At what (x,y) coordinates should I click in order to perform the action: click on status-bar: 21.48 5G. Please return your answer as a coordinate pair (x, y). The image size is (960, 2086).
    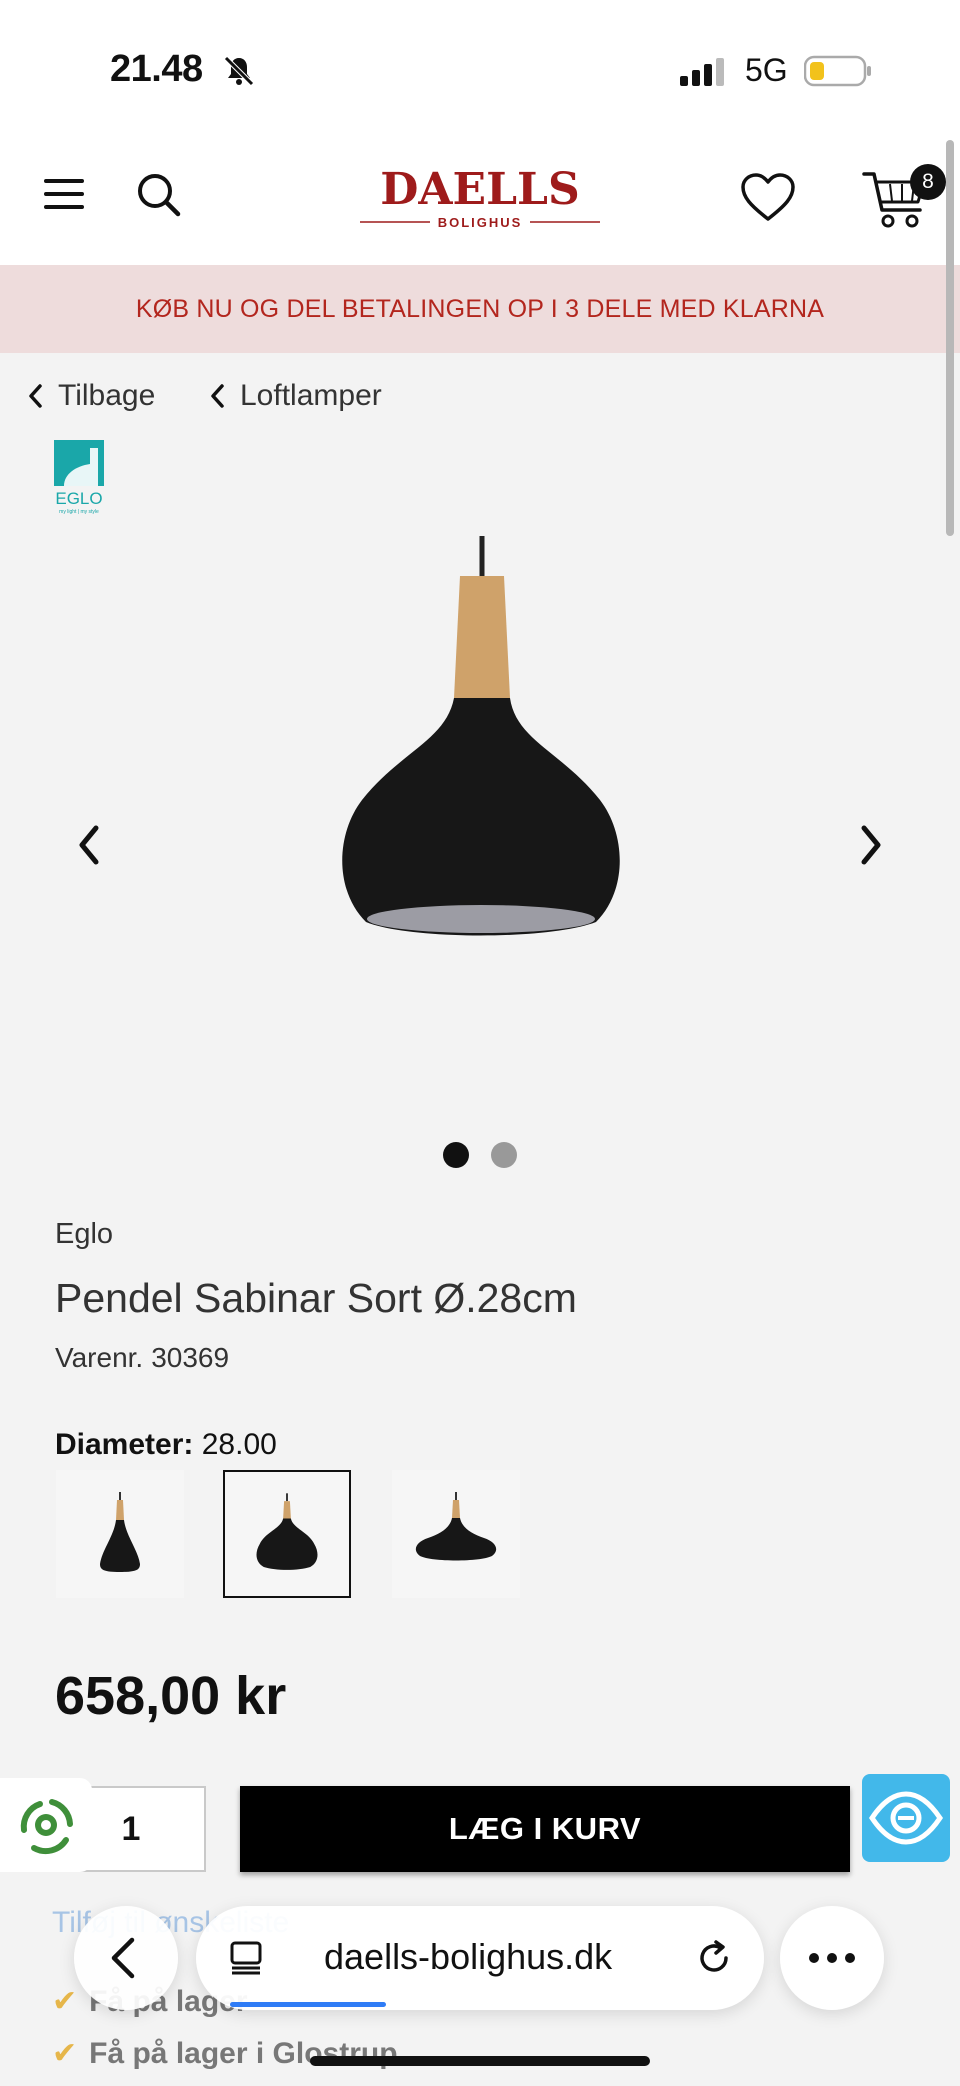
    Looking at the image, I should click on (480, 65).